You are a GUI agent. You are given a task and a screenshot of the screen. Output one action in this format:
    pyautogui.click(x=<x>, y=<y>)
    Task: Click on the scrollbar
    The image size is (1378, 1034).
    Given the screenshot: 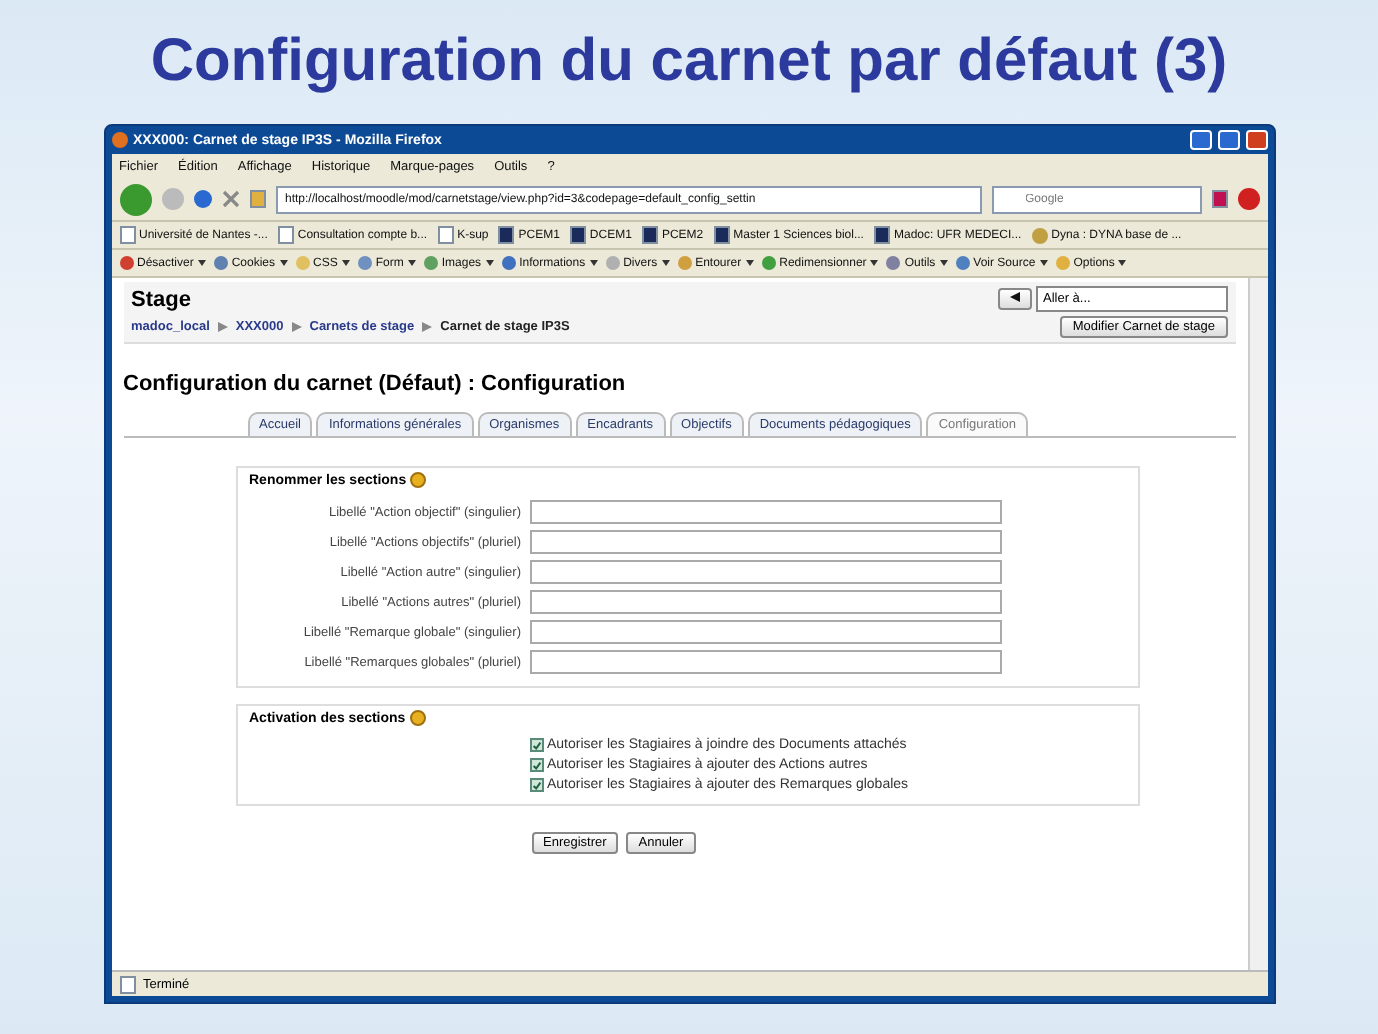 What is the action you would take?
    pyautogui.click(x=1257, y=624)
    